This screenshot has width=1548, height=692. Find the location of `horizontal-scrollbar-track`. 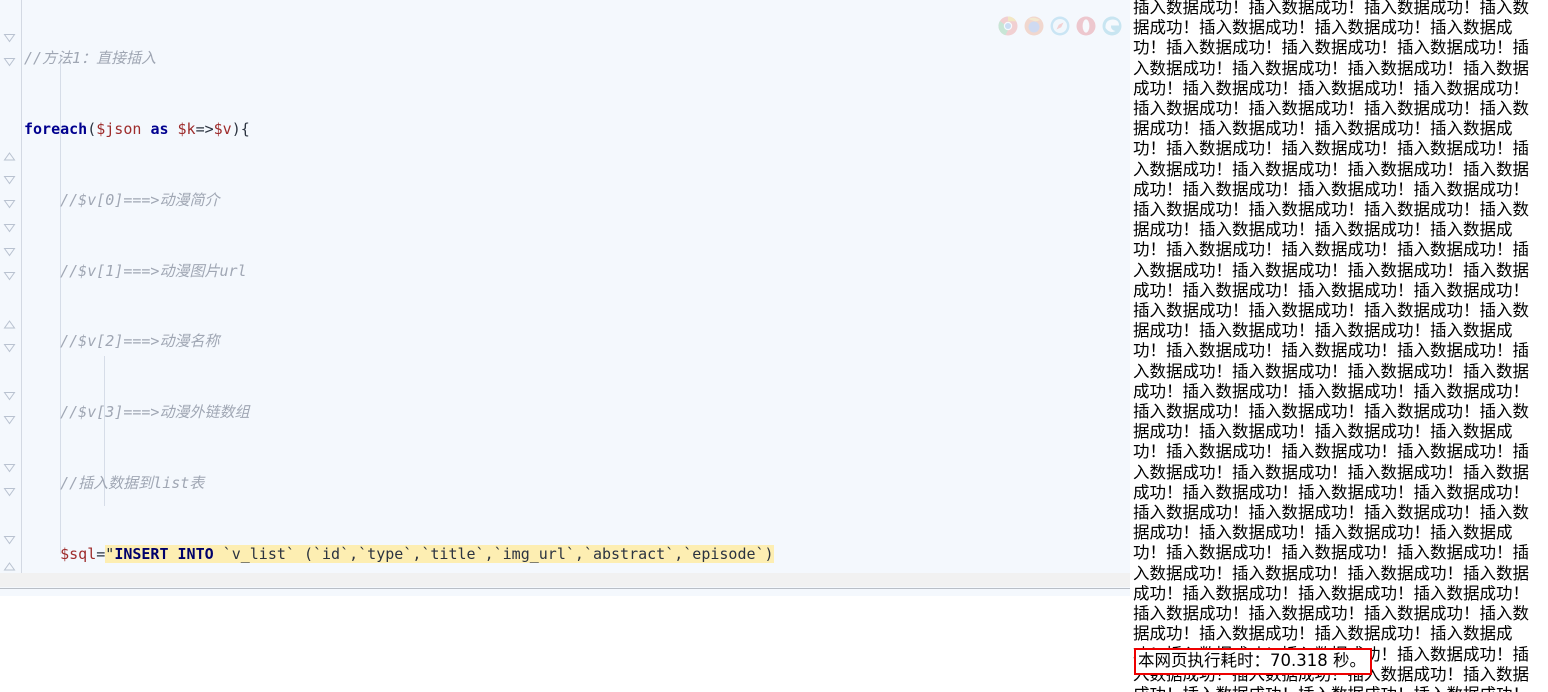

horizontal-scrollbar-track is located at coordinates (565, 580).